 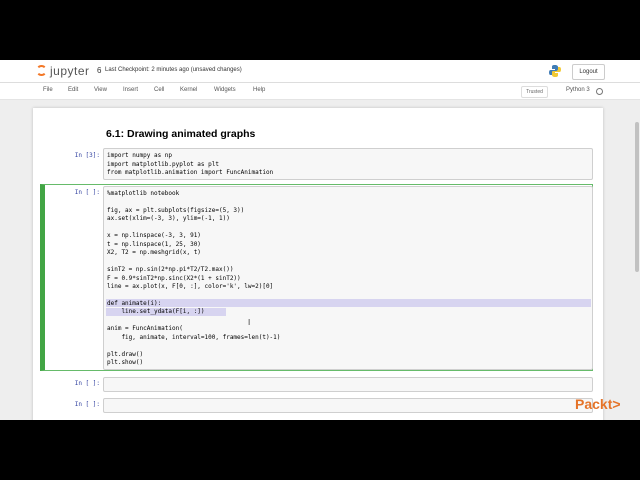 What do you see at coordinates (159, 90) in the screenshot?
I see `menu-cell: Cell` at bounding box center [159, 90].